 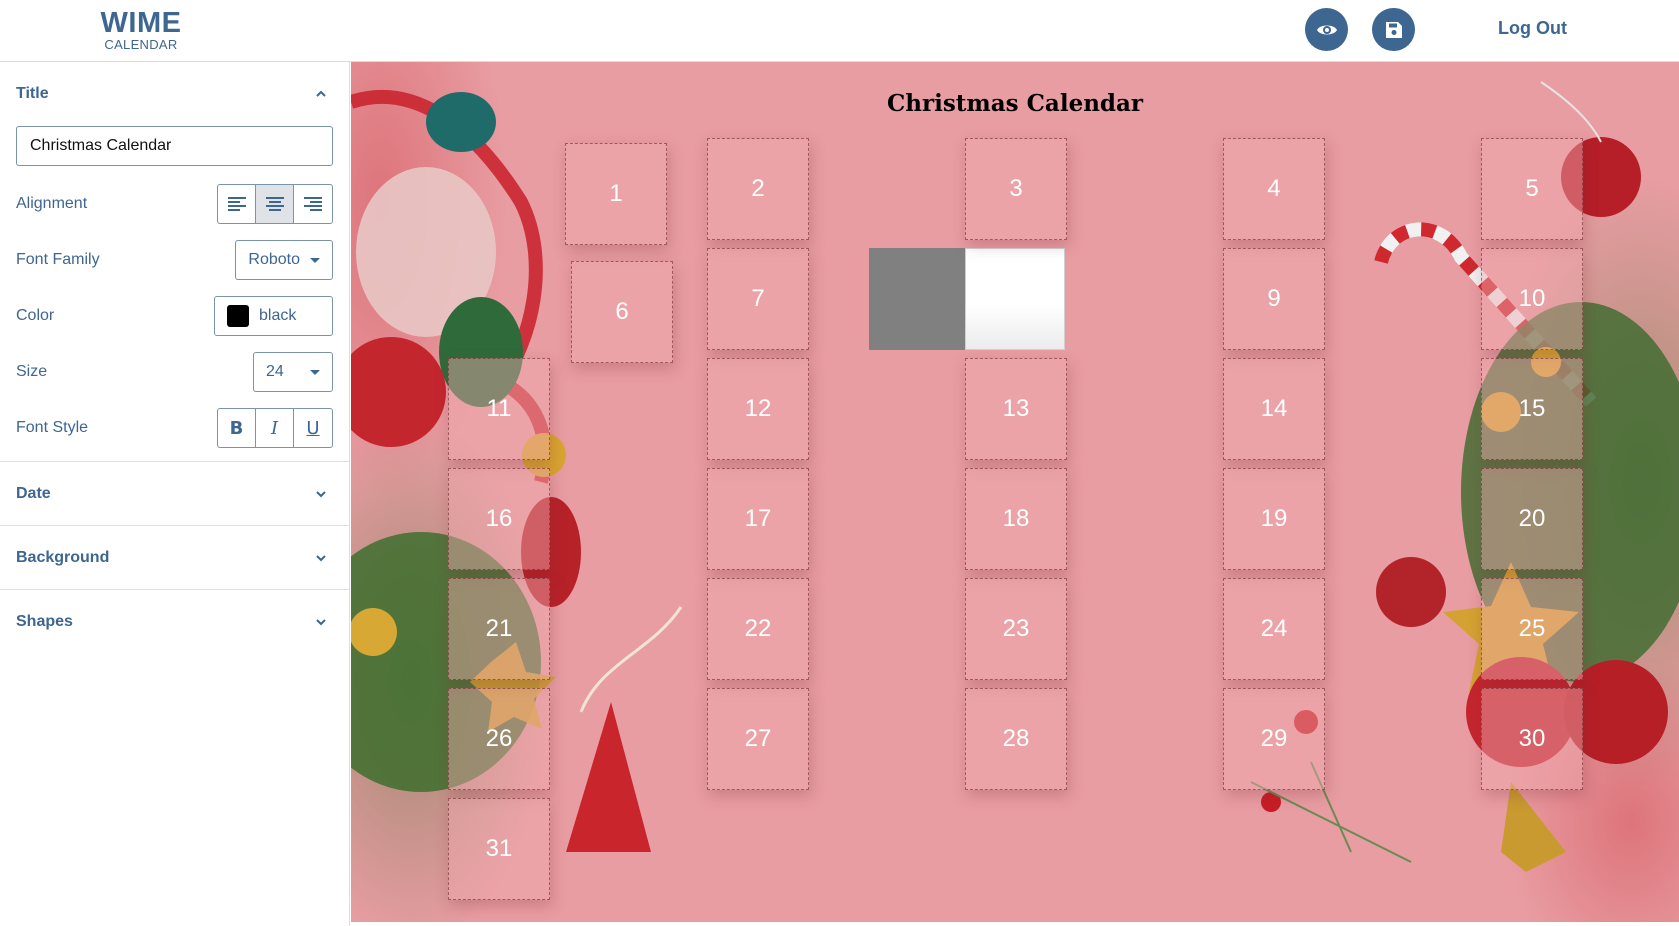 I want to click on size-select: 24, so click(x=293, y=372).